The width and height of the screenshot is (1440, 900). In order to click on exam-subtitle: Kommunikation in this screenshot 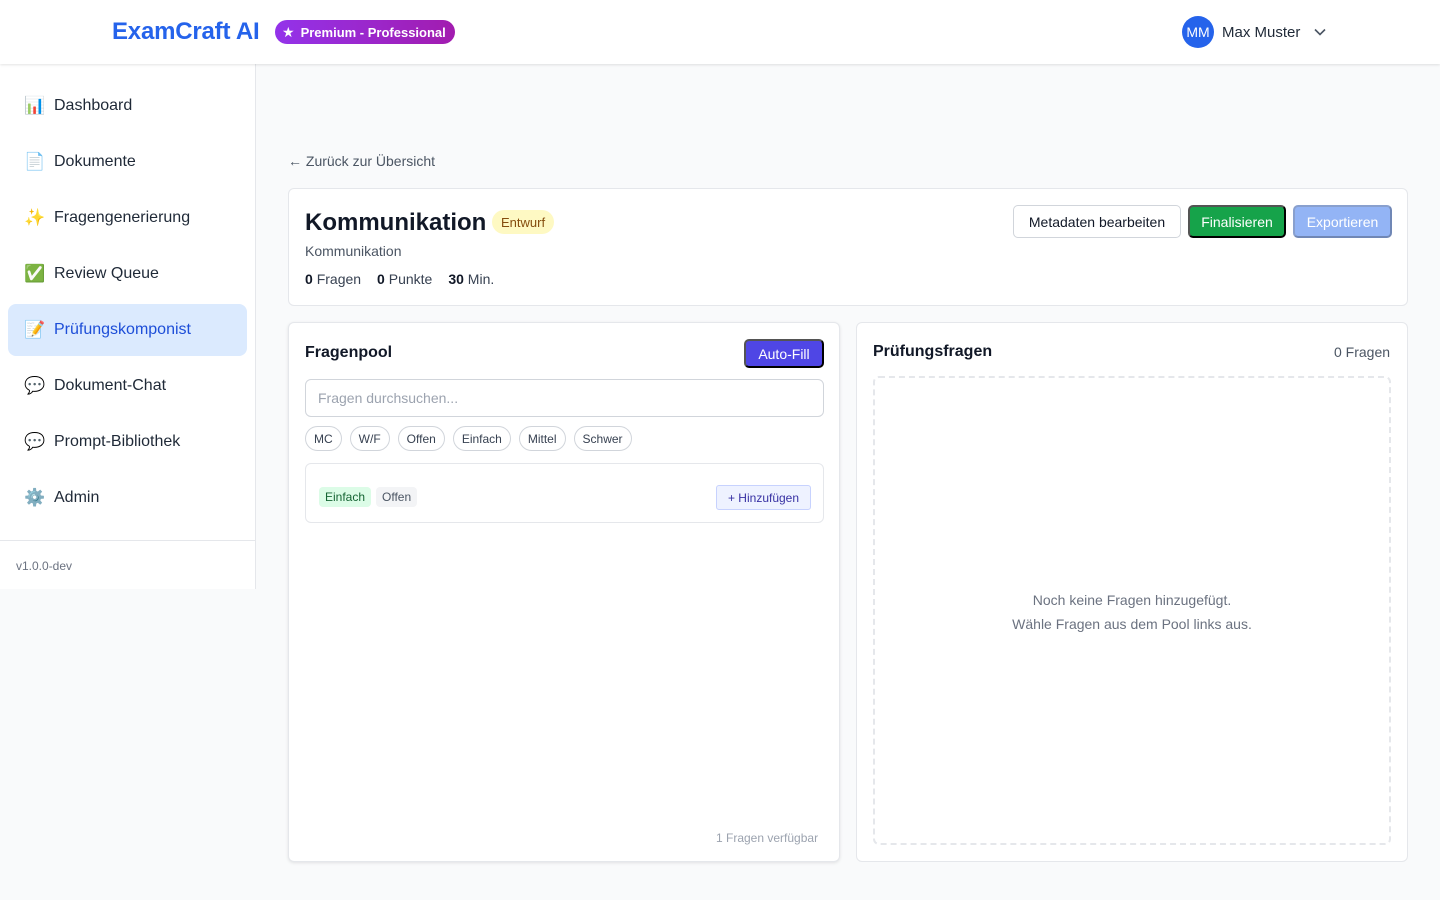, I will do `click(353, 251)`.